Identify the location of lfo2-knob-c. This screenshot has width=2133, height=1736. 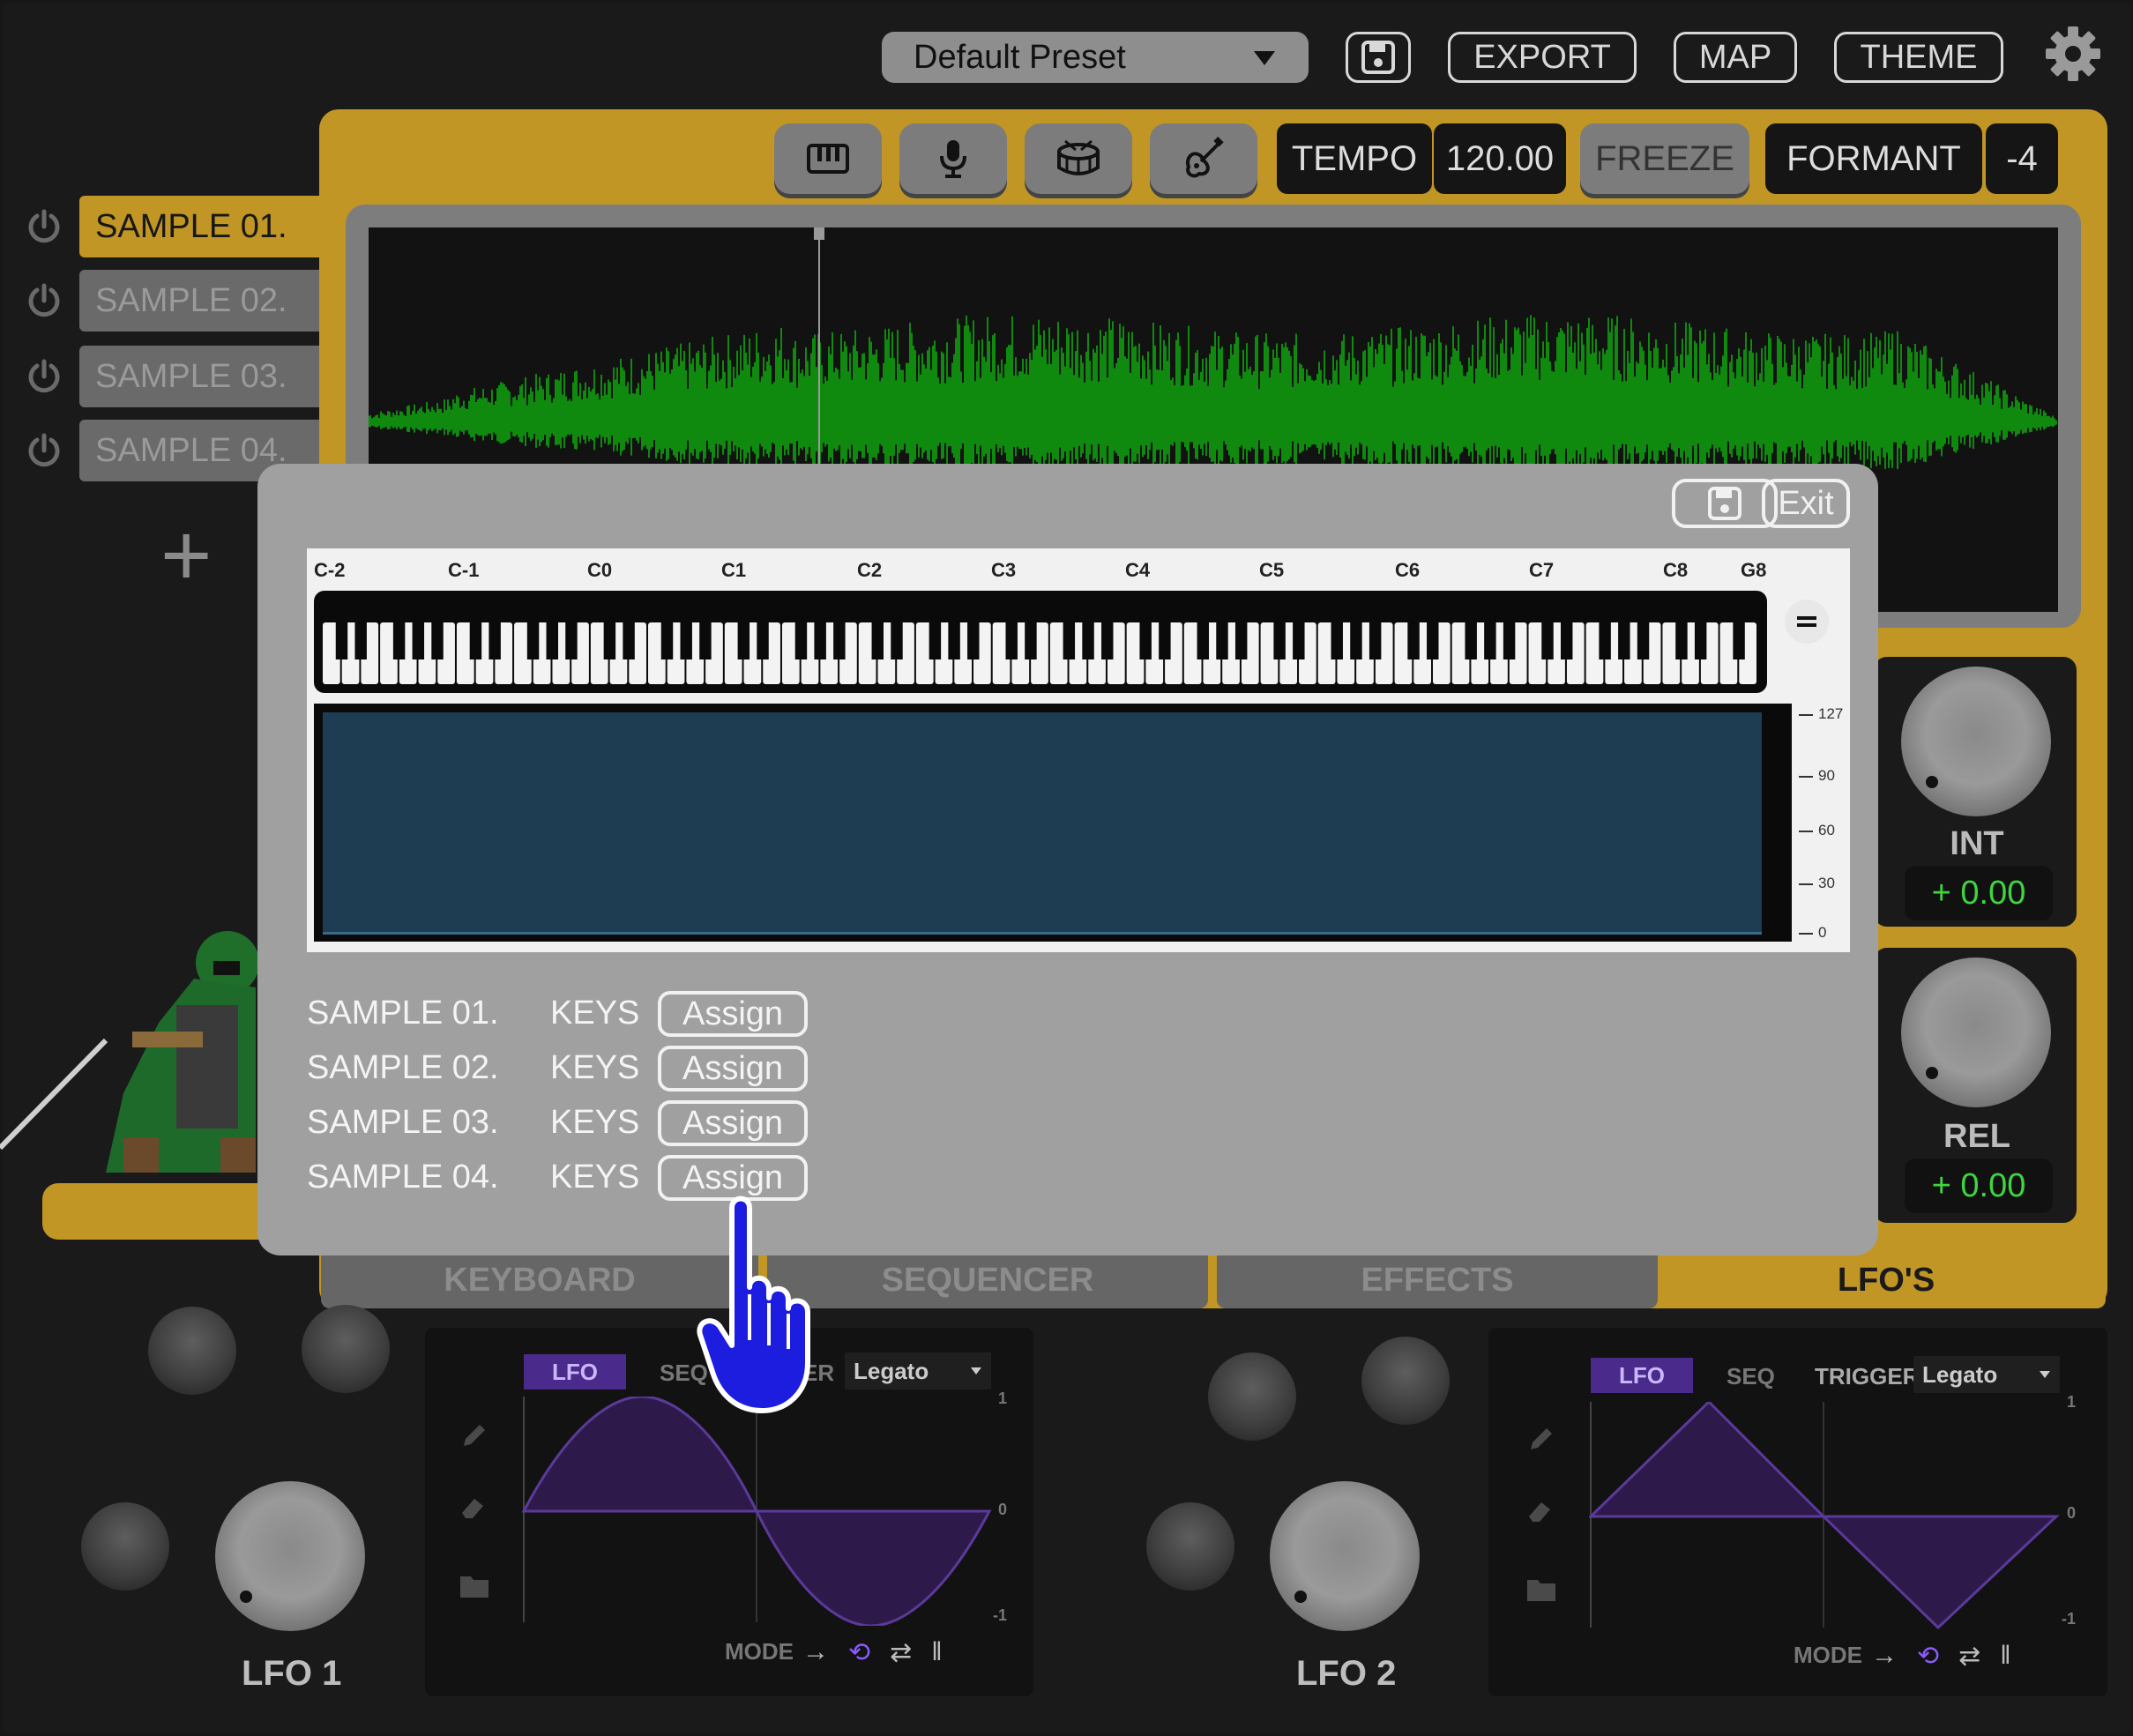
(1190, 1546).